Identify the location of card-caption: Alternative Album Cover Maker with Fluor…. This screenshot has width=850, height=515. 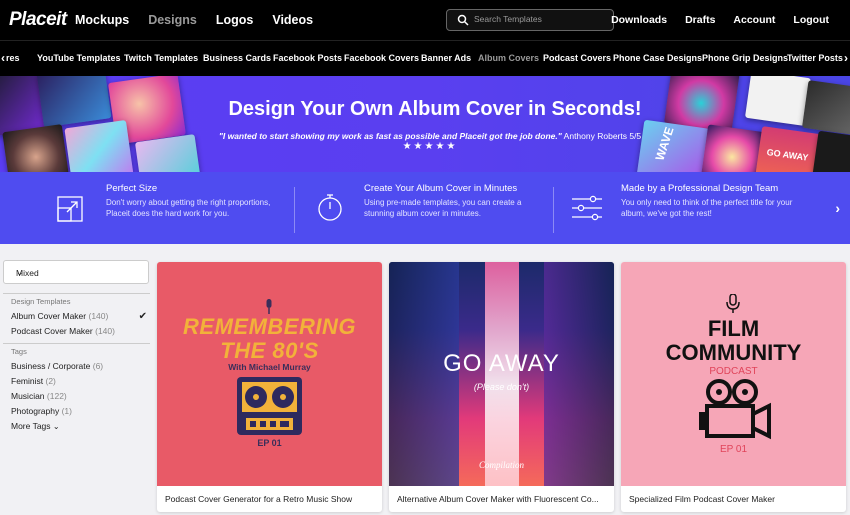
(498, 499).